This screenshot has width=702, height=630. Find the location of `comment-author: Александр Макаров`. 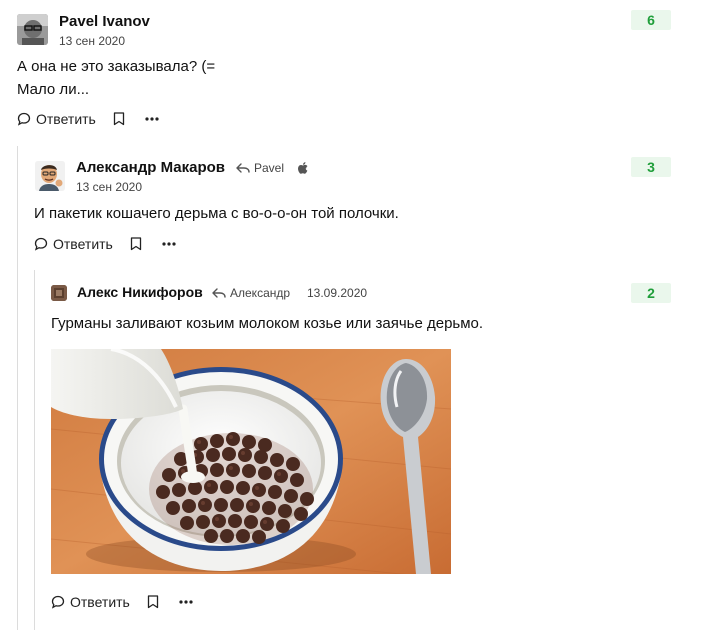

comment-author: Александр Макаров is located at coordinates (150, 167).